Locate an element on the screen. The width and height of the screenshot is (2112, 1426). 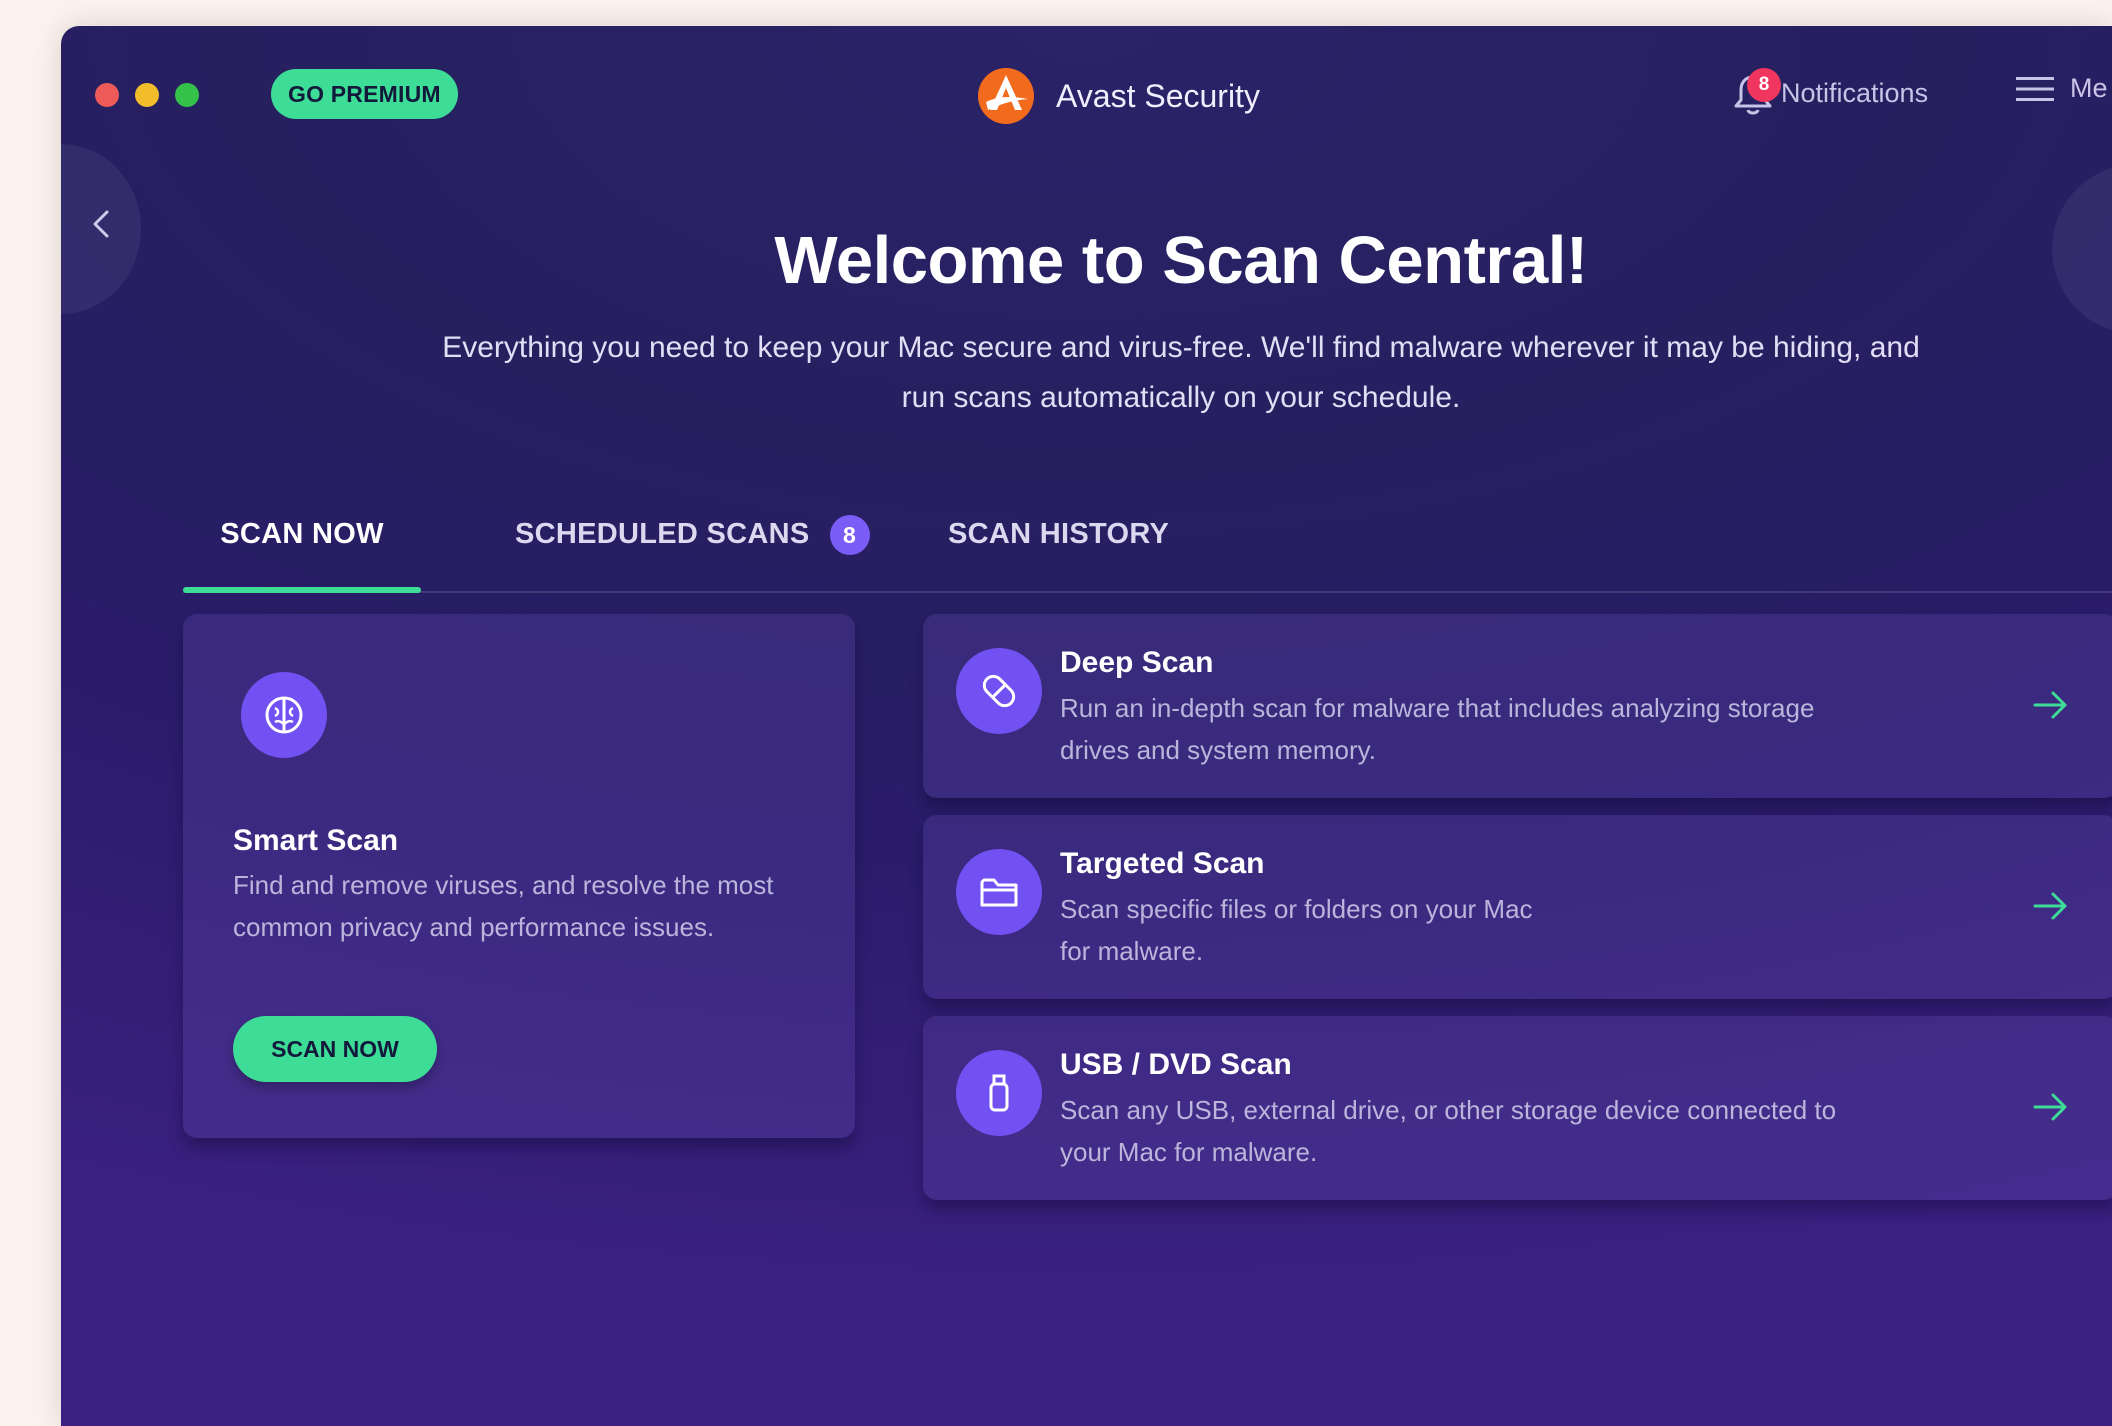
window-controls is located at coordinates (147, 95).